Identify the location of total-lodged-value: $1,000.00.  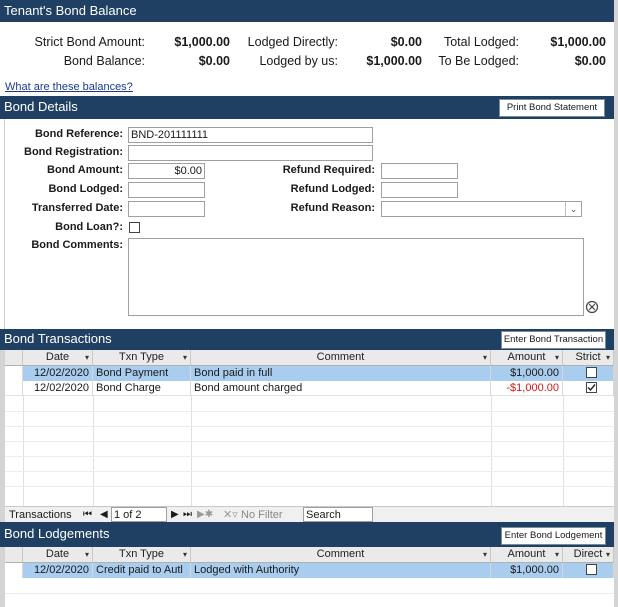
(578, 42).